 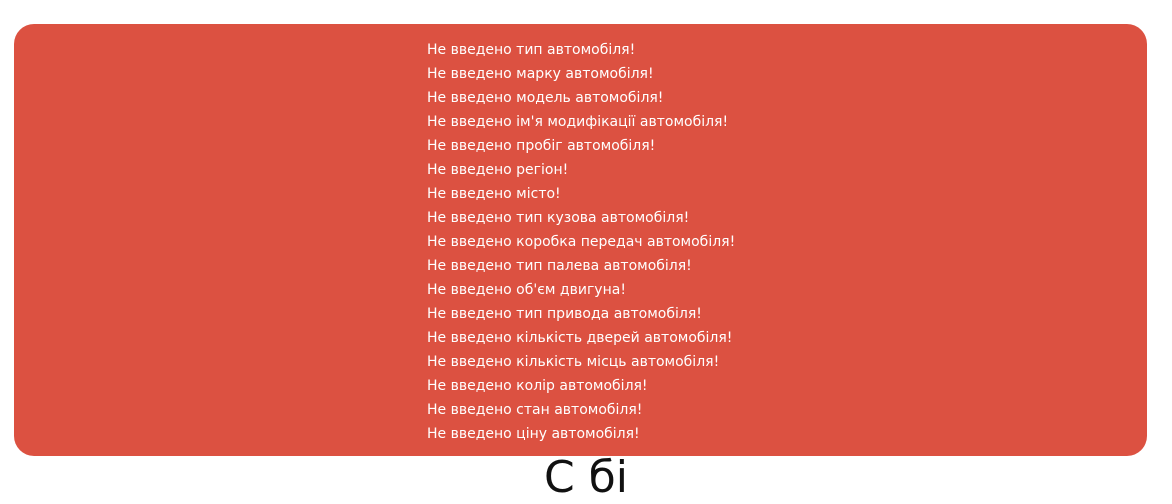 What do you see at coordinates (526, 290) in the screenshot?
I see `error-message-engine-volume: Не введено об'єм двигуна!` at bounding box center [526, 290].